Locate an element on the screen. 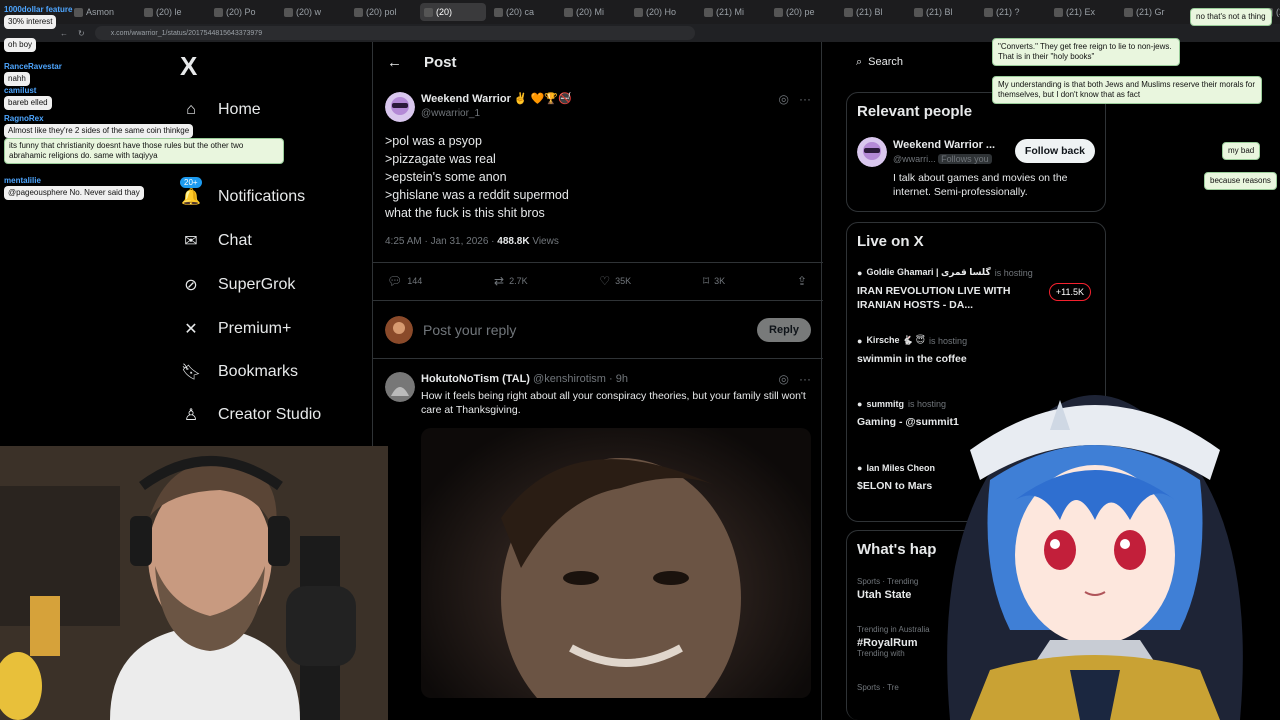 This screenshot has height=720, width=1280. x-icon: ✕ is located at coordinates (191, 329).